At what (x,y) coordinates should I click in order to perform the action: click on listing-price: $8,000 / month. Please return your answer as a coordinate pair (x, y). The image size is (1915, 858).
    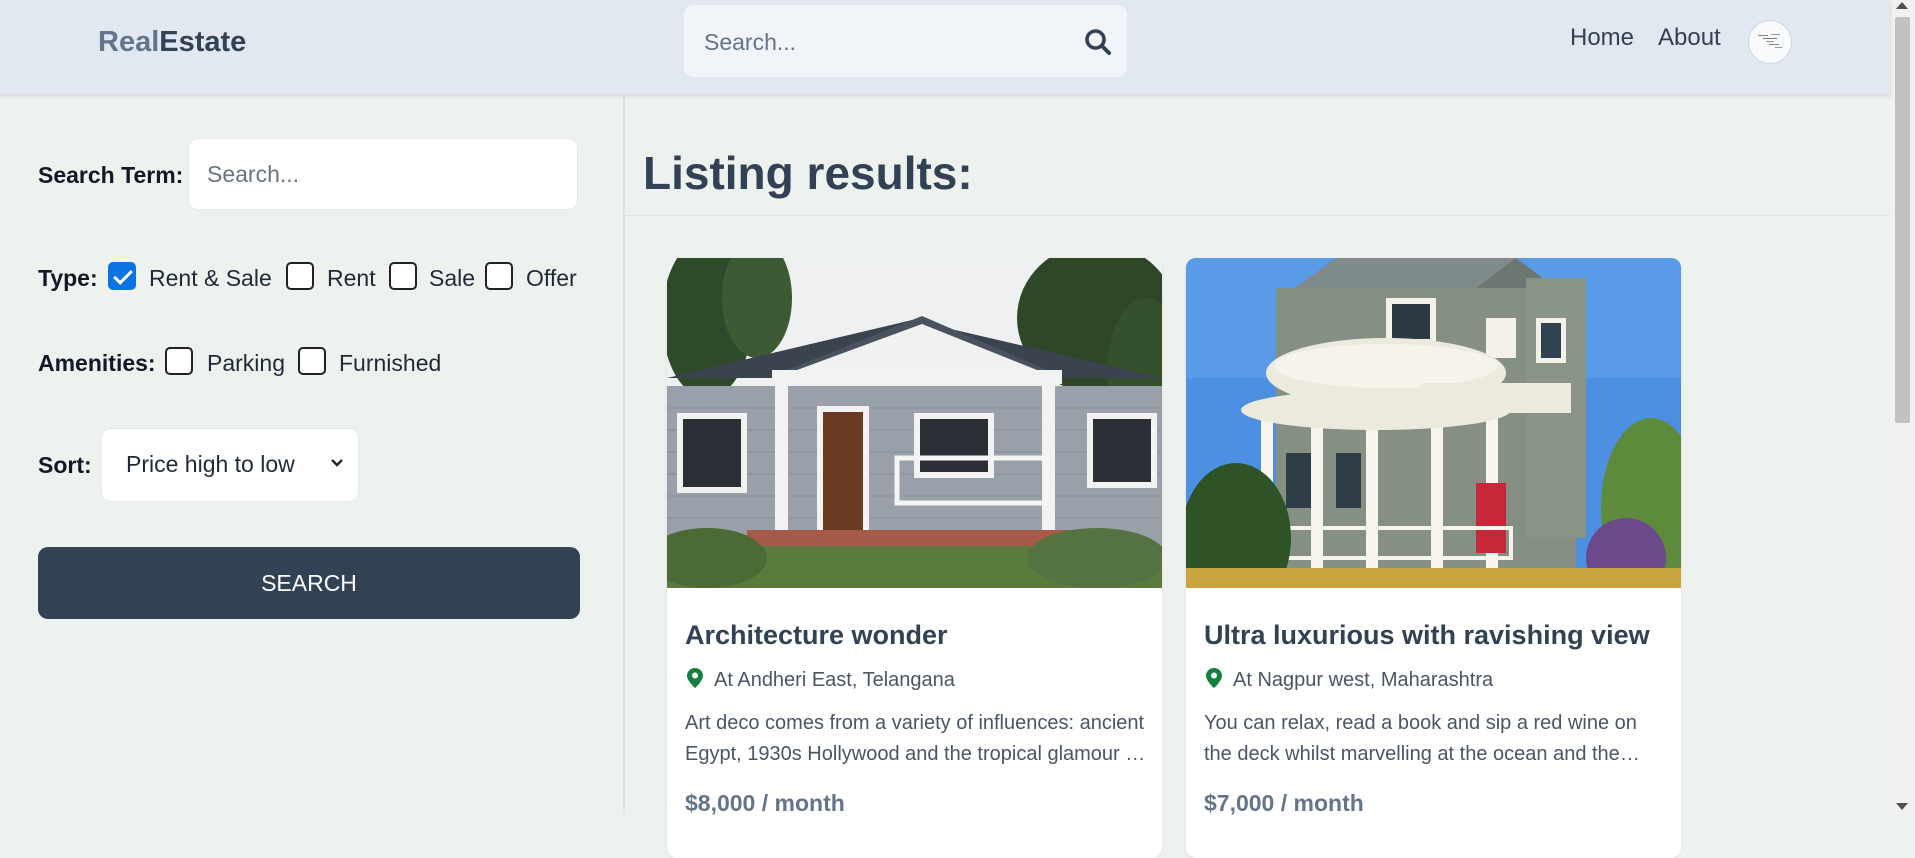
    Looking at the image, I should click on (765, 803).